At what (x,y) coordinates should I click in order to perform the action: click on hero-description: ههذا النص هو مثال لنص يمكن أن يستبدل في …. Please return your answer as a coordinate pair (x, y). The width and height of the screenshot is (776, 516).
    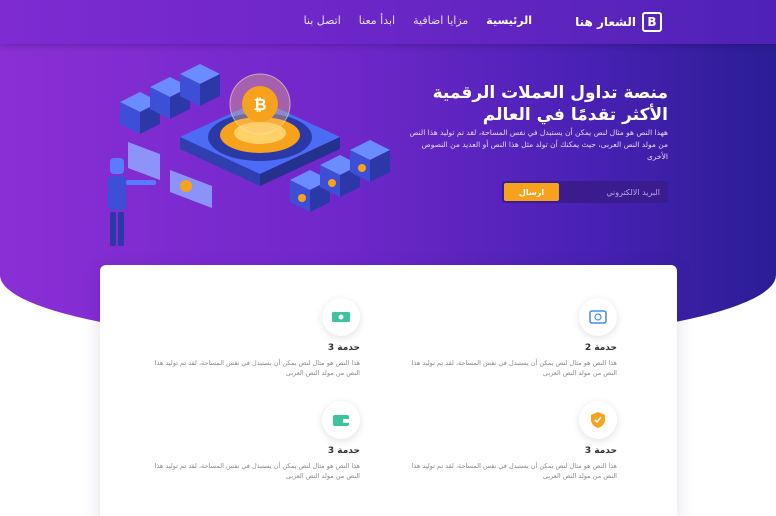
    Looking at the image, I should click on (538, 144).